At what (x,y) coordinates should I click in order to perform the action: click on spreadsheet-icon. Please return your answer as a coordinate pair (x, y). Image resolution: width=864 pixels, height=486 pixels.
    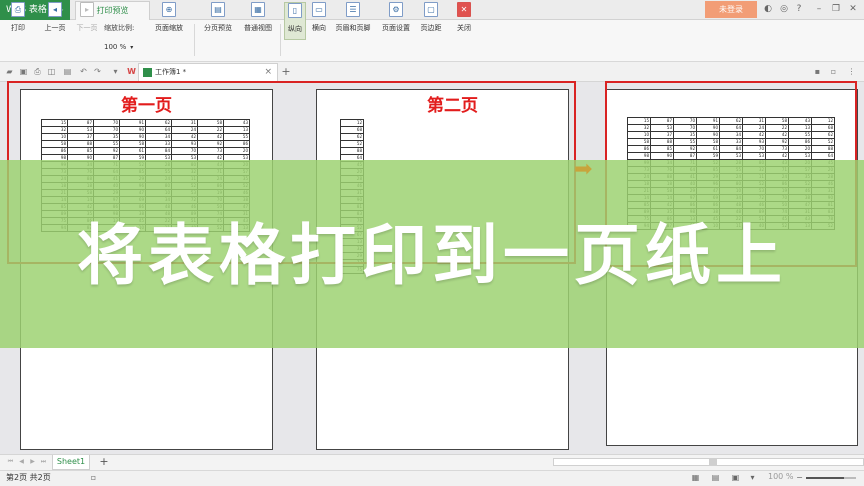
    Looking at the image, I should click on (147, 72).